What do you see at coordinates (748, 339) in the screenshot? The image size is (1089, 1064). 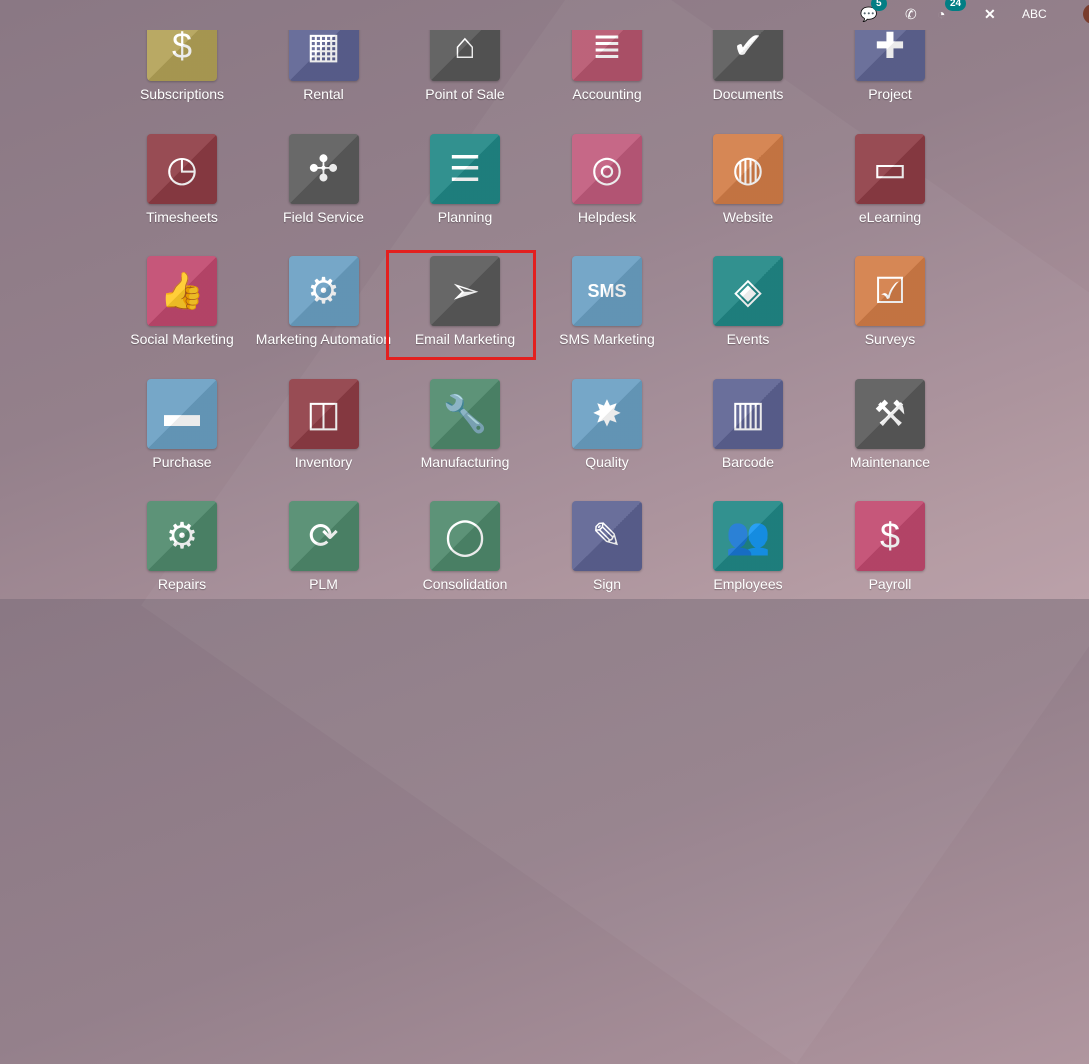 I see `app-label: Events` at bounding box center [748, 339].